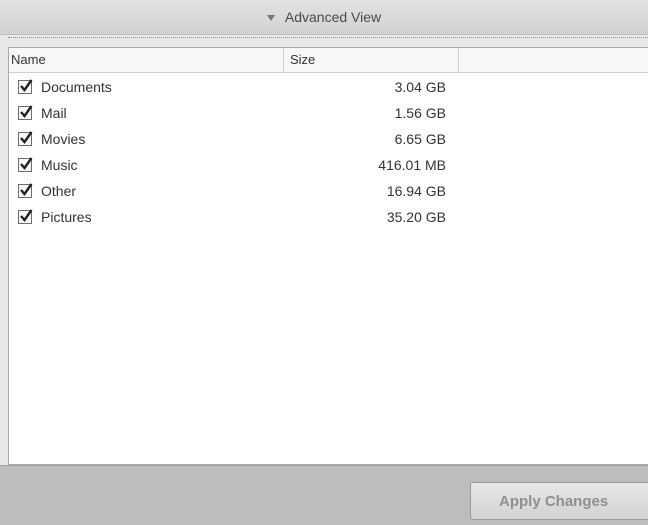 The image size is (648, 525). What do you see at coordinates (420, 87) in the screenshot?
I see `row-size: 3.04 GB` at bounding box center [420, 87].